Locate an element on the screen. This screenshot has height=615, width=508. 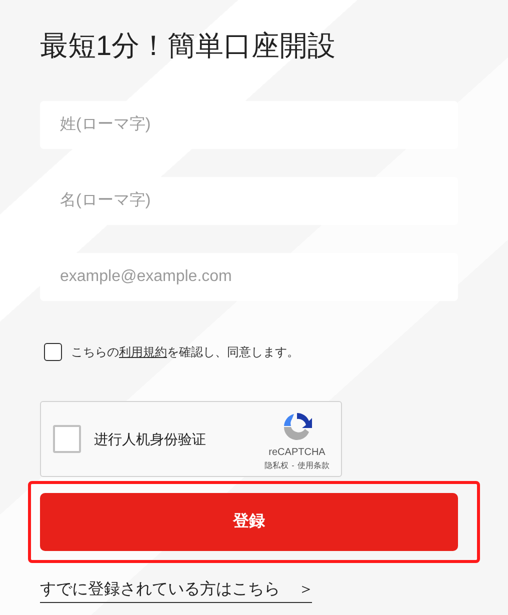
input-field: example@example.com is located at coordinates (249, 277).